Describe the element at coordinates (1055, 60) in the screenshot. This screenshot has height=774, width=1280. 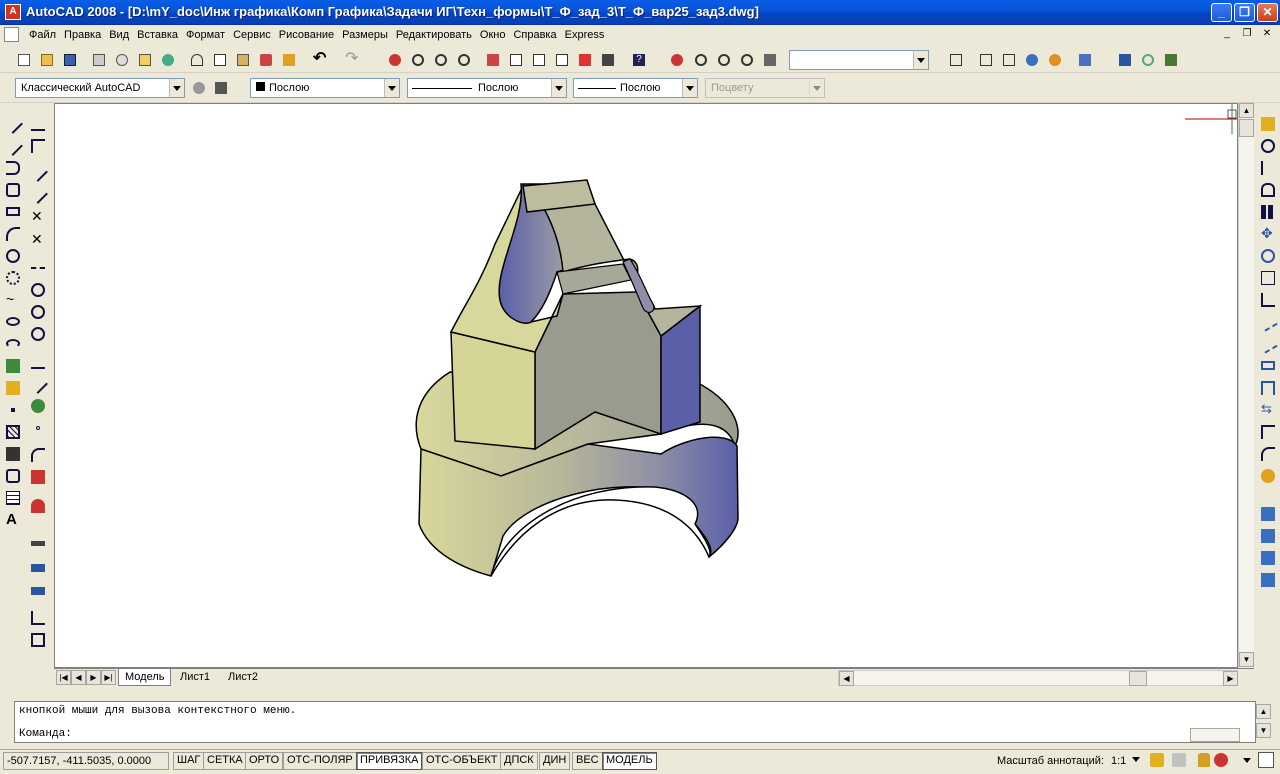
I see `conceptual-icon` at that location.